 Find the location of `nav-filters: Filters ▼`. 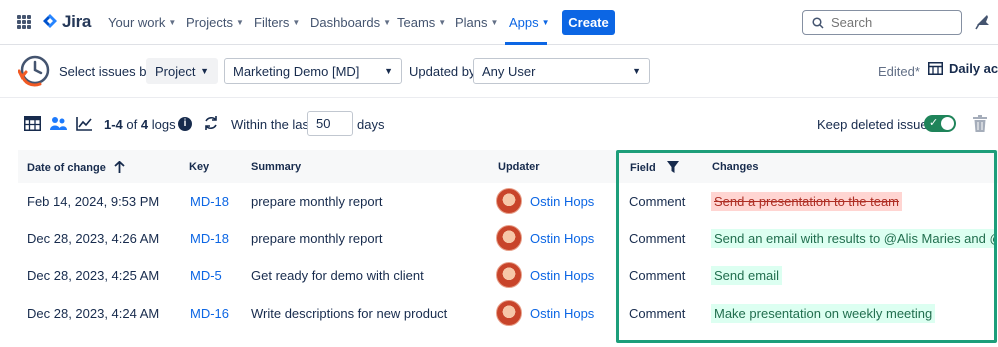

nav-filters: Filters ▼ is located at coordinates (277, 22).